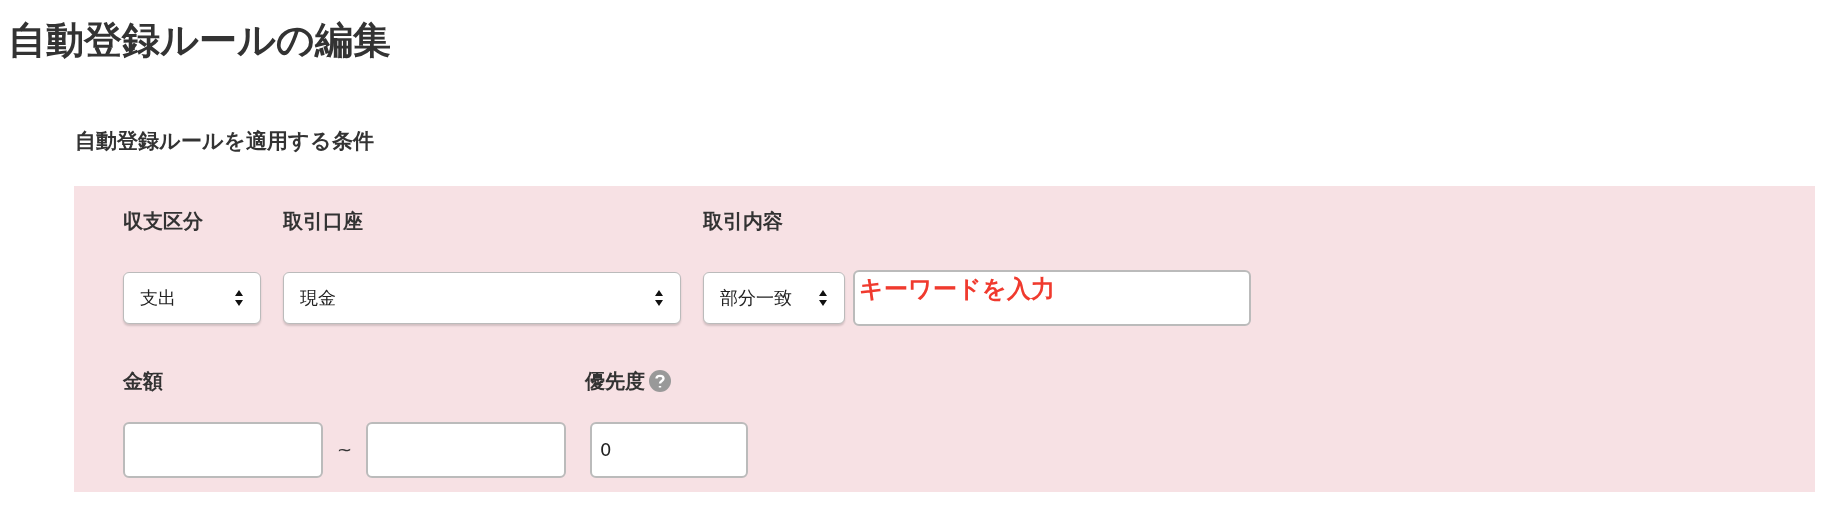 Image resolution: width=1834 pixels, height=518 pixels. What do you see at coordinates (192, 297) in the screenshot?
I see `dropdown: 支出` at bounding box center [192, 297].